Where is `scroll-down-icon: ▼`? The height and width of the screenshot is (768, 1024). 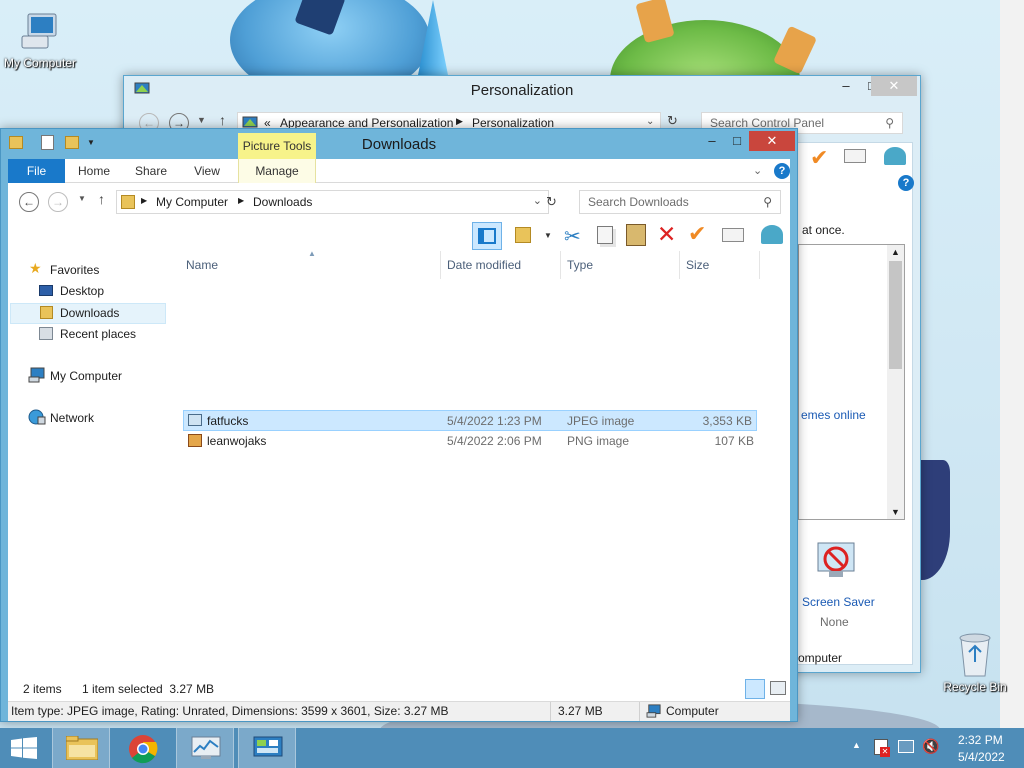
scroll-down-icon: ▼ is located at coordinates (895, 512).